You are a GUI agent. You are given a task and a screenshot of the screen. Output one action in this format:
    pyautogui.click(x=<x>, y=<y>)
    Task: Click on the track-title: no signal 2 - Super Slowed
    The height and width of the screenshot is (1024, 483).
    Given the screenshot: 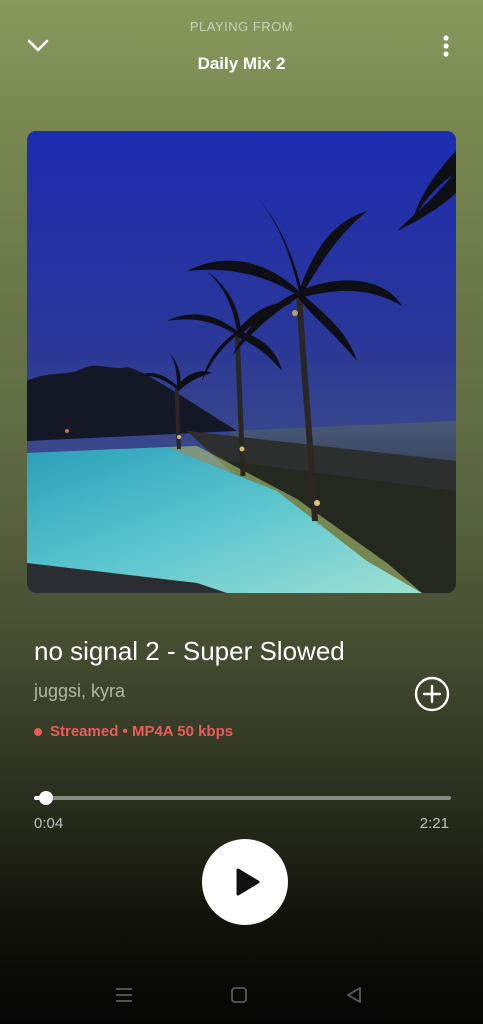 What is the action you would take?
    pyautogui.click(x=189, y=651)
    